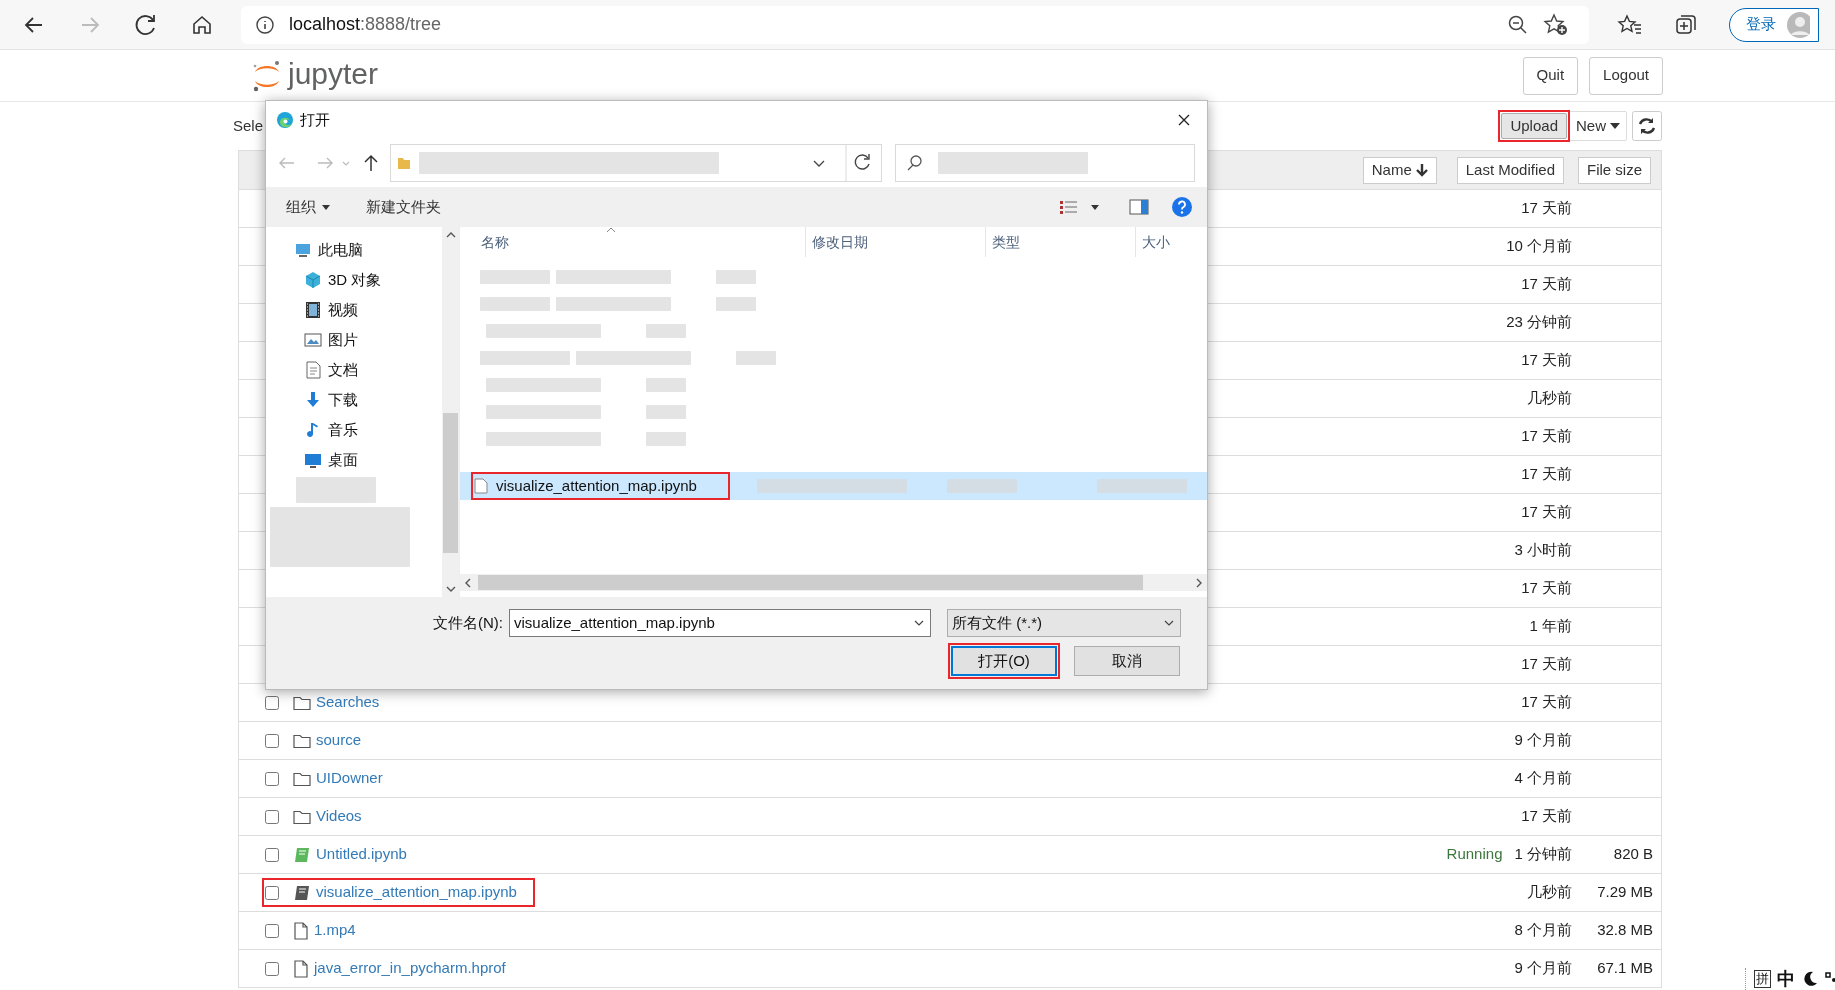 The height and width of the screenshot is (990, 1835). Describe the element at coordinates (1598, 126) in the screenshot. I see `new-dropdown-button: New` at that location.